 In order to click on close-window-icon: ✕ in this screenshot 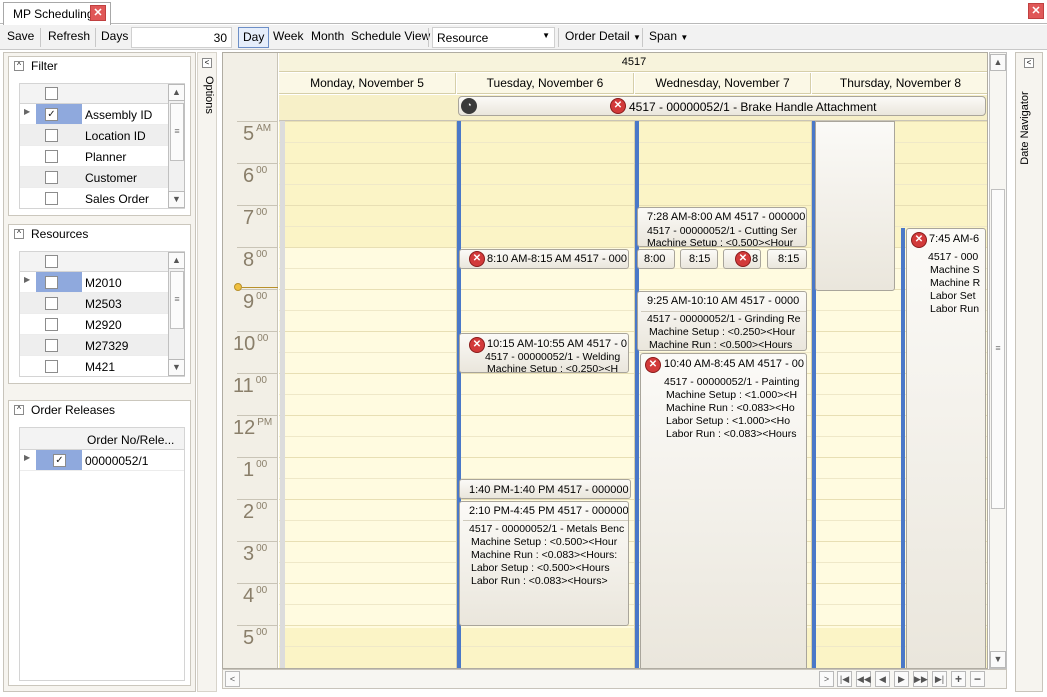, I will do `click(1036, 11)`.